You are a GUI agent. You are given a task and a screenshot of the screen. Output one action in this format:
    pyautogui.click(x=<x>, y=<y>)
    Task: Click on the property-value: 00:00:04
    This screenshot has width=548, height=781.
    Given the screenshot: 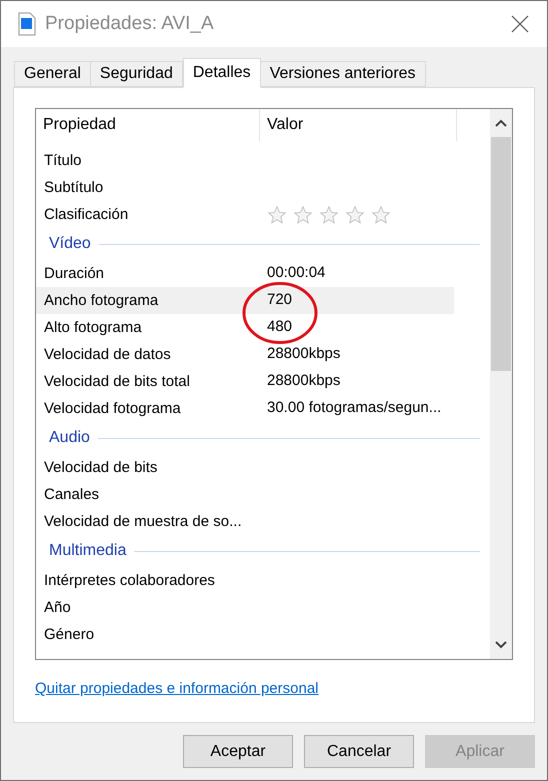 What is the action you would take?
    pyautogui.click(x=296, y=273)
    